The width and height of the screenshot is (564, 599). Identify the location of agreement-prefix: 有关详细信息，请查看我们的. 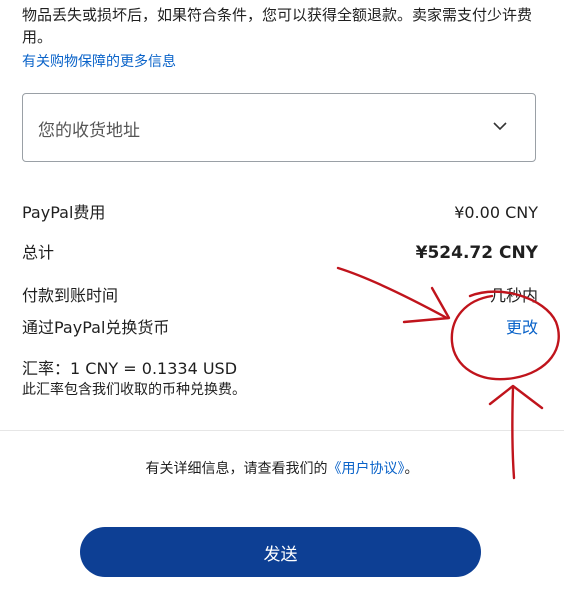
(236, 469).